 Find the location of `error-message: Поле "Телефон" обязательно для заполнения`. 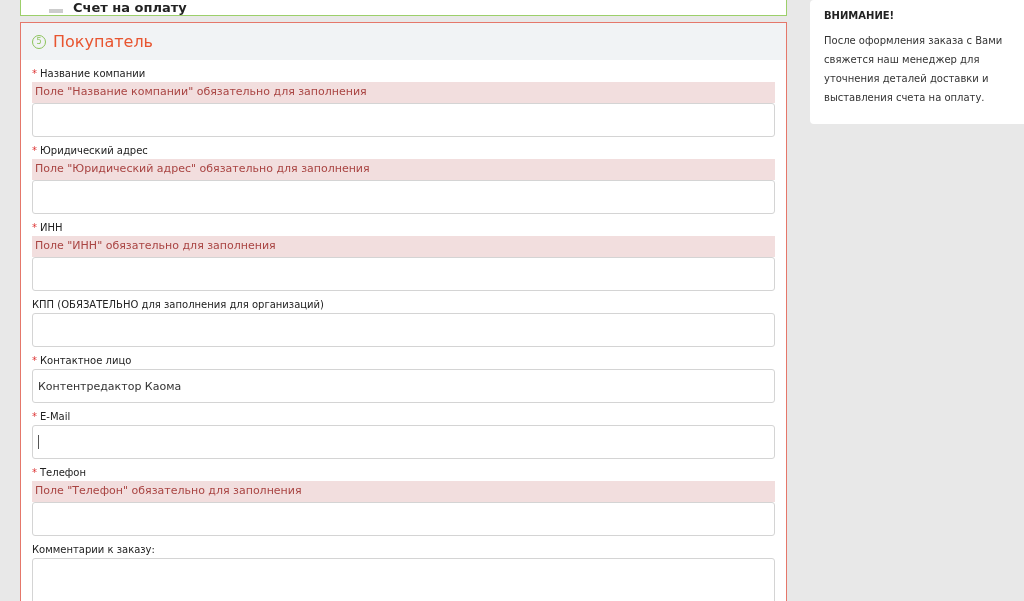

error-message: Поле "Телефон" обязательно для заполнения is located at coordinates (403, 491).